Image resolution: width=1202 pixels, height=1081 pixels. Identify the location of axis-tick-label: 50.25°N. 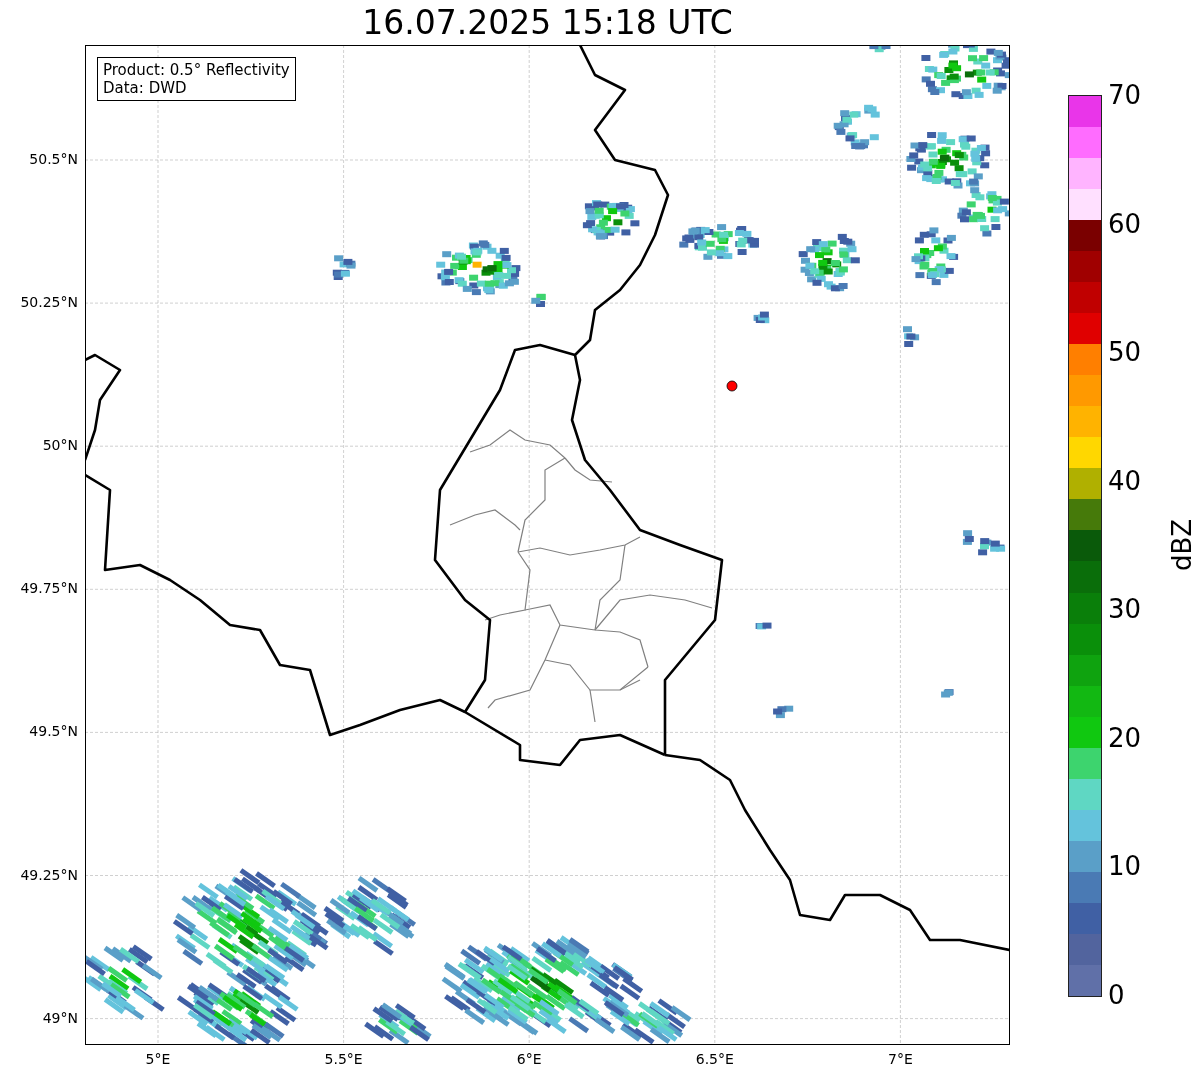
(49, 302).